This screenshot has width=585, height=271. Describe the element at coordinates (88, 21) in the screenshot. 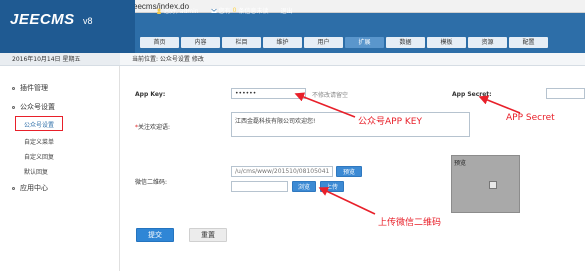

I see `logo-version: v8` at that location.